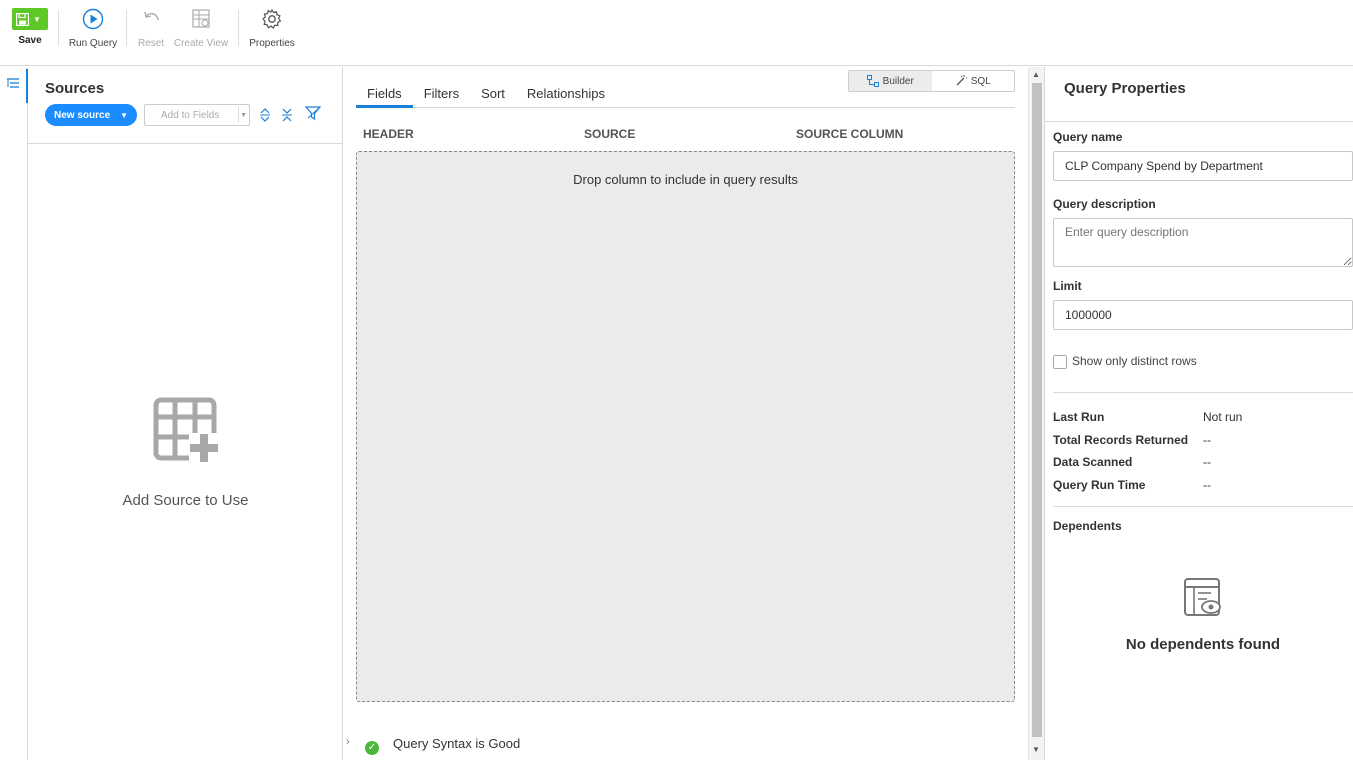  What do you see at coordinates (1079, 417) in the screenshot?
I see `last-run-label: Last Run` at bounding box center [1079, 417].